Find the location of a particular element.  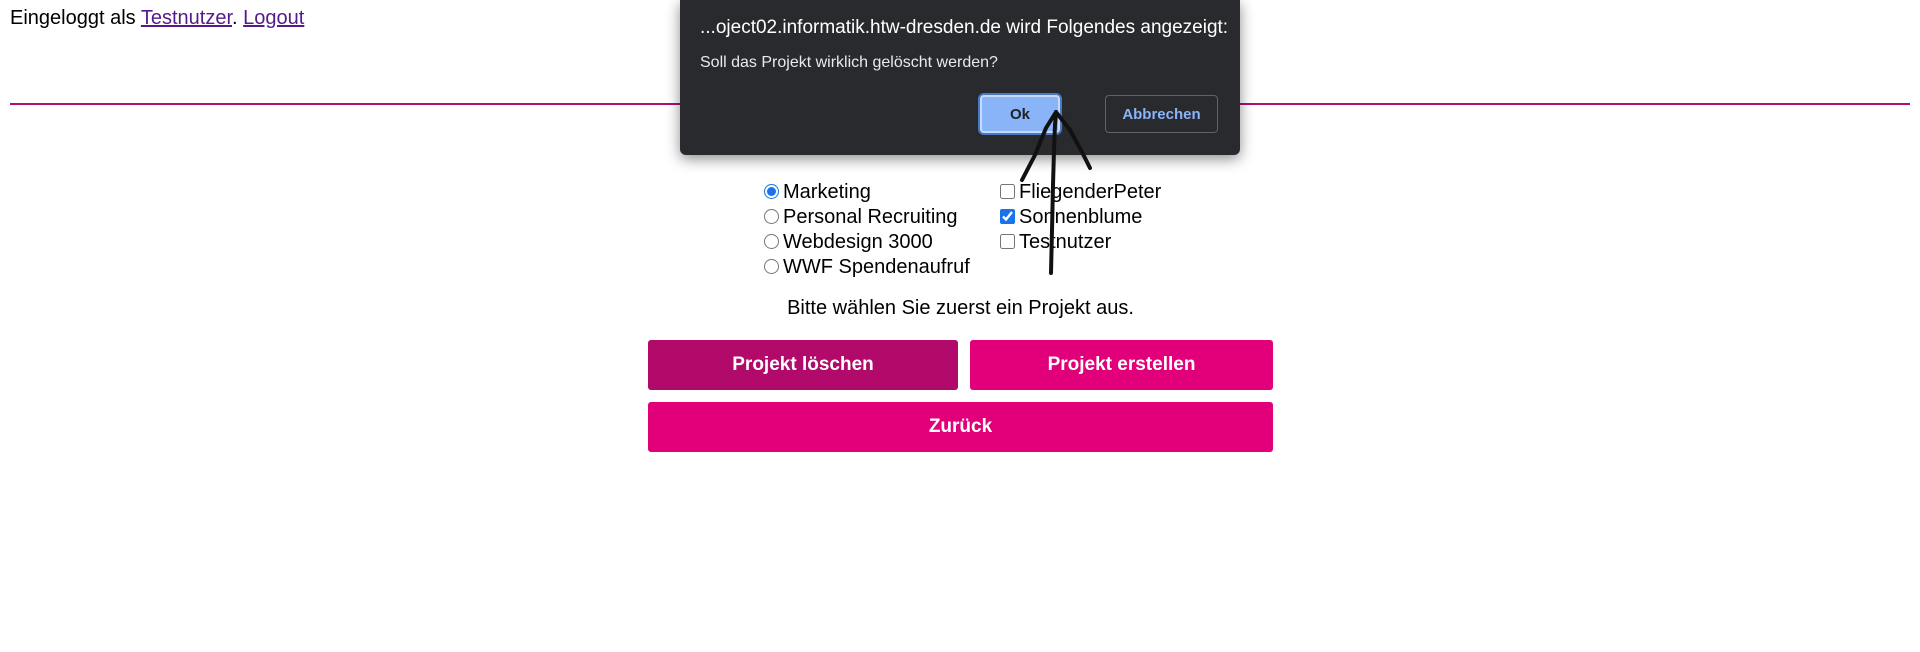

project-option: Webdesign 3000 is located at coordinates (867, 242).